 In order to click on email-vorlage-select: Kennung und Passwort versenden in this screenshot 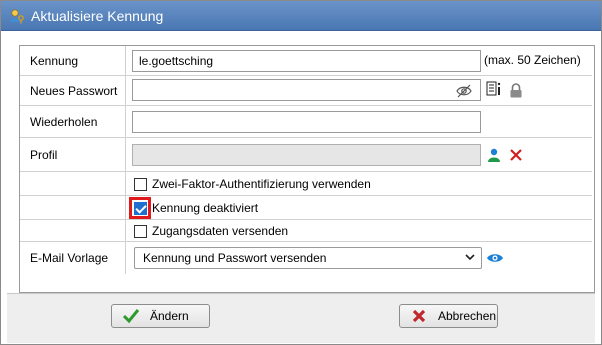, I will do `click(308, 258)`.